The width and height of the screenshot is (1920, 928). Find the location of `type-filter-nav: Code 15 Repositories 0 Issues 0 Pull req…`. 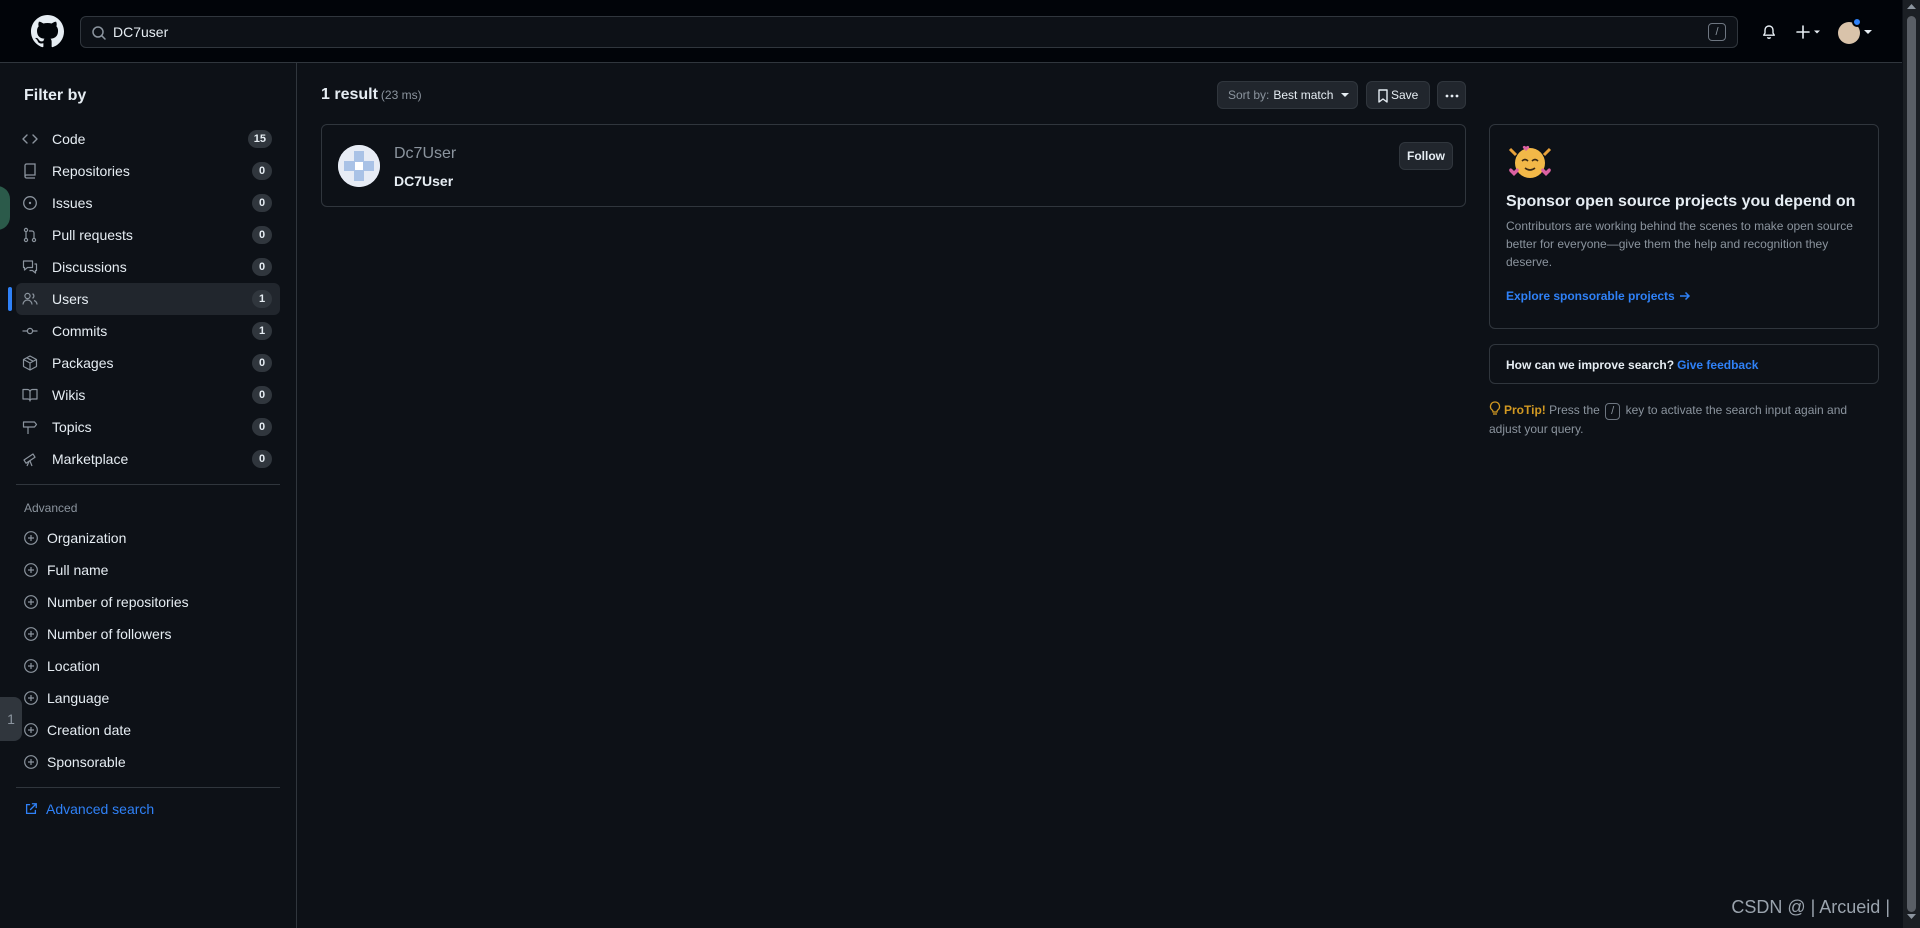

type-filter-nav: Code 15 Repositories 0 Issues 0 Pull req… is located at coordinates (144, 299).